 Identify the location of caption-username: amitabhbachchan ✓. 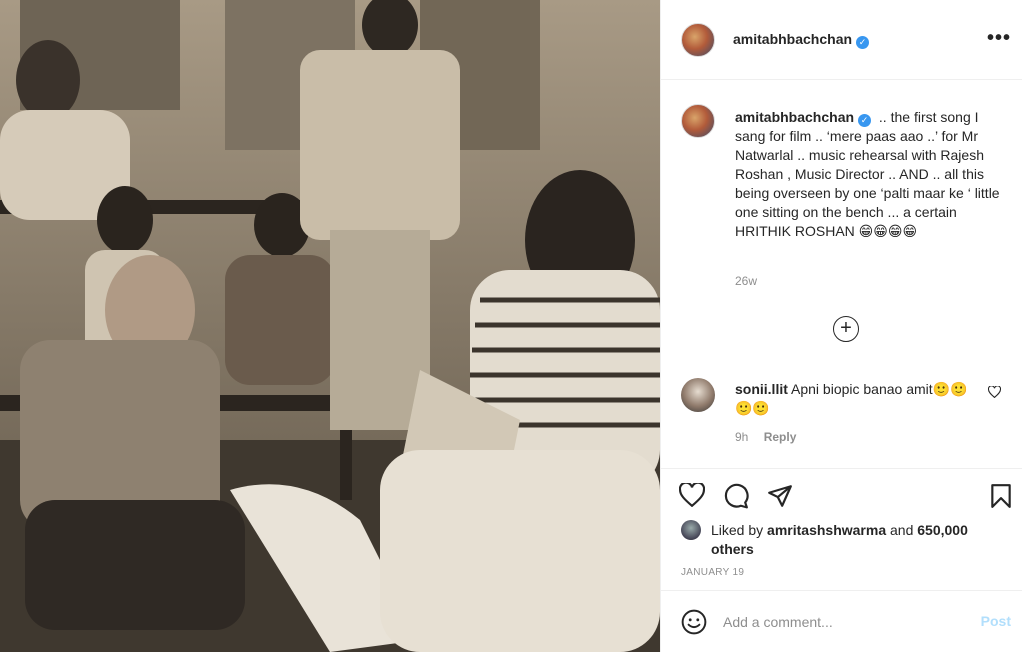
(803, 118).